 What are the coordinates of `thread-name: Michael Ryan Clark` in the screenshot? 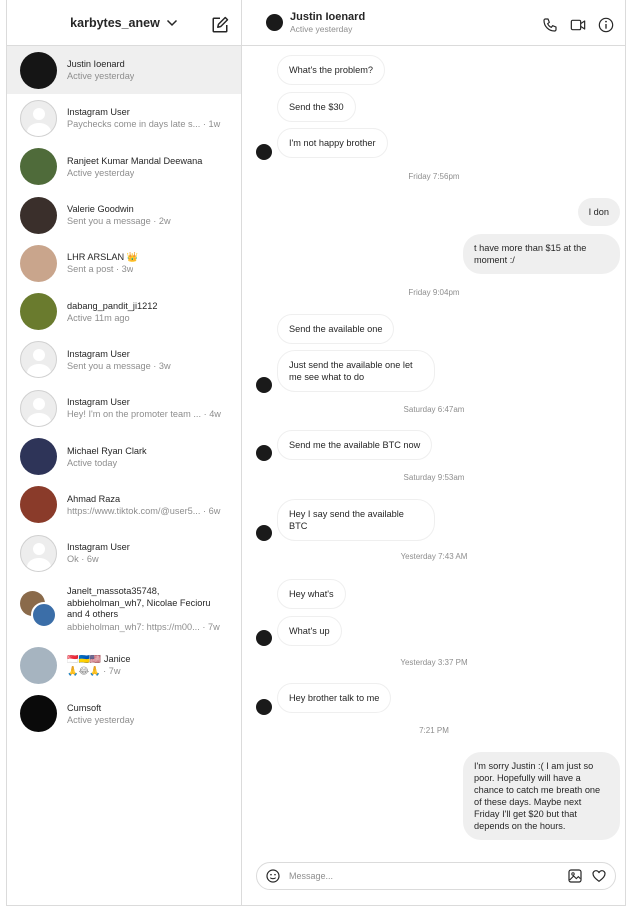 It's located at (107, 450).